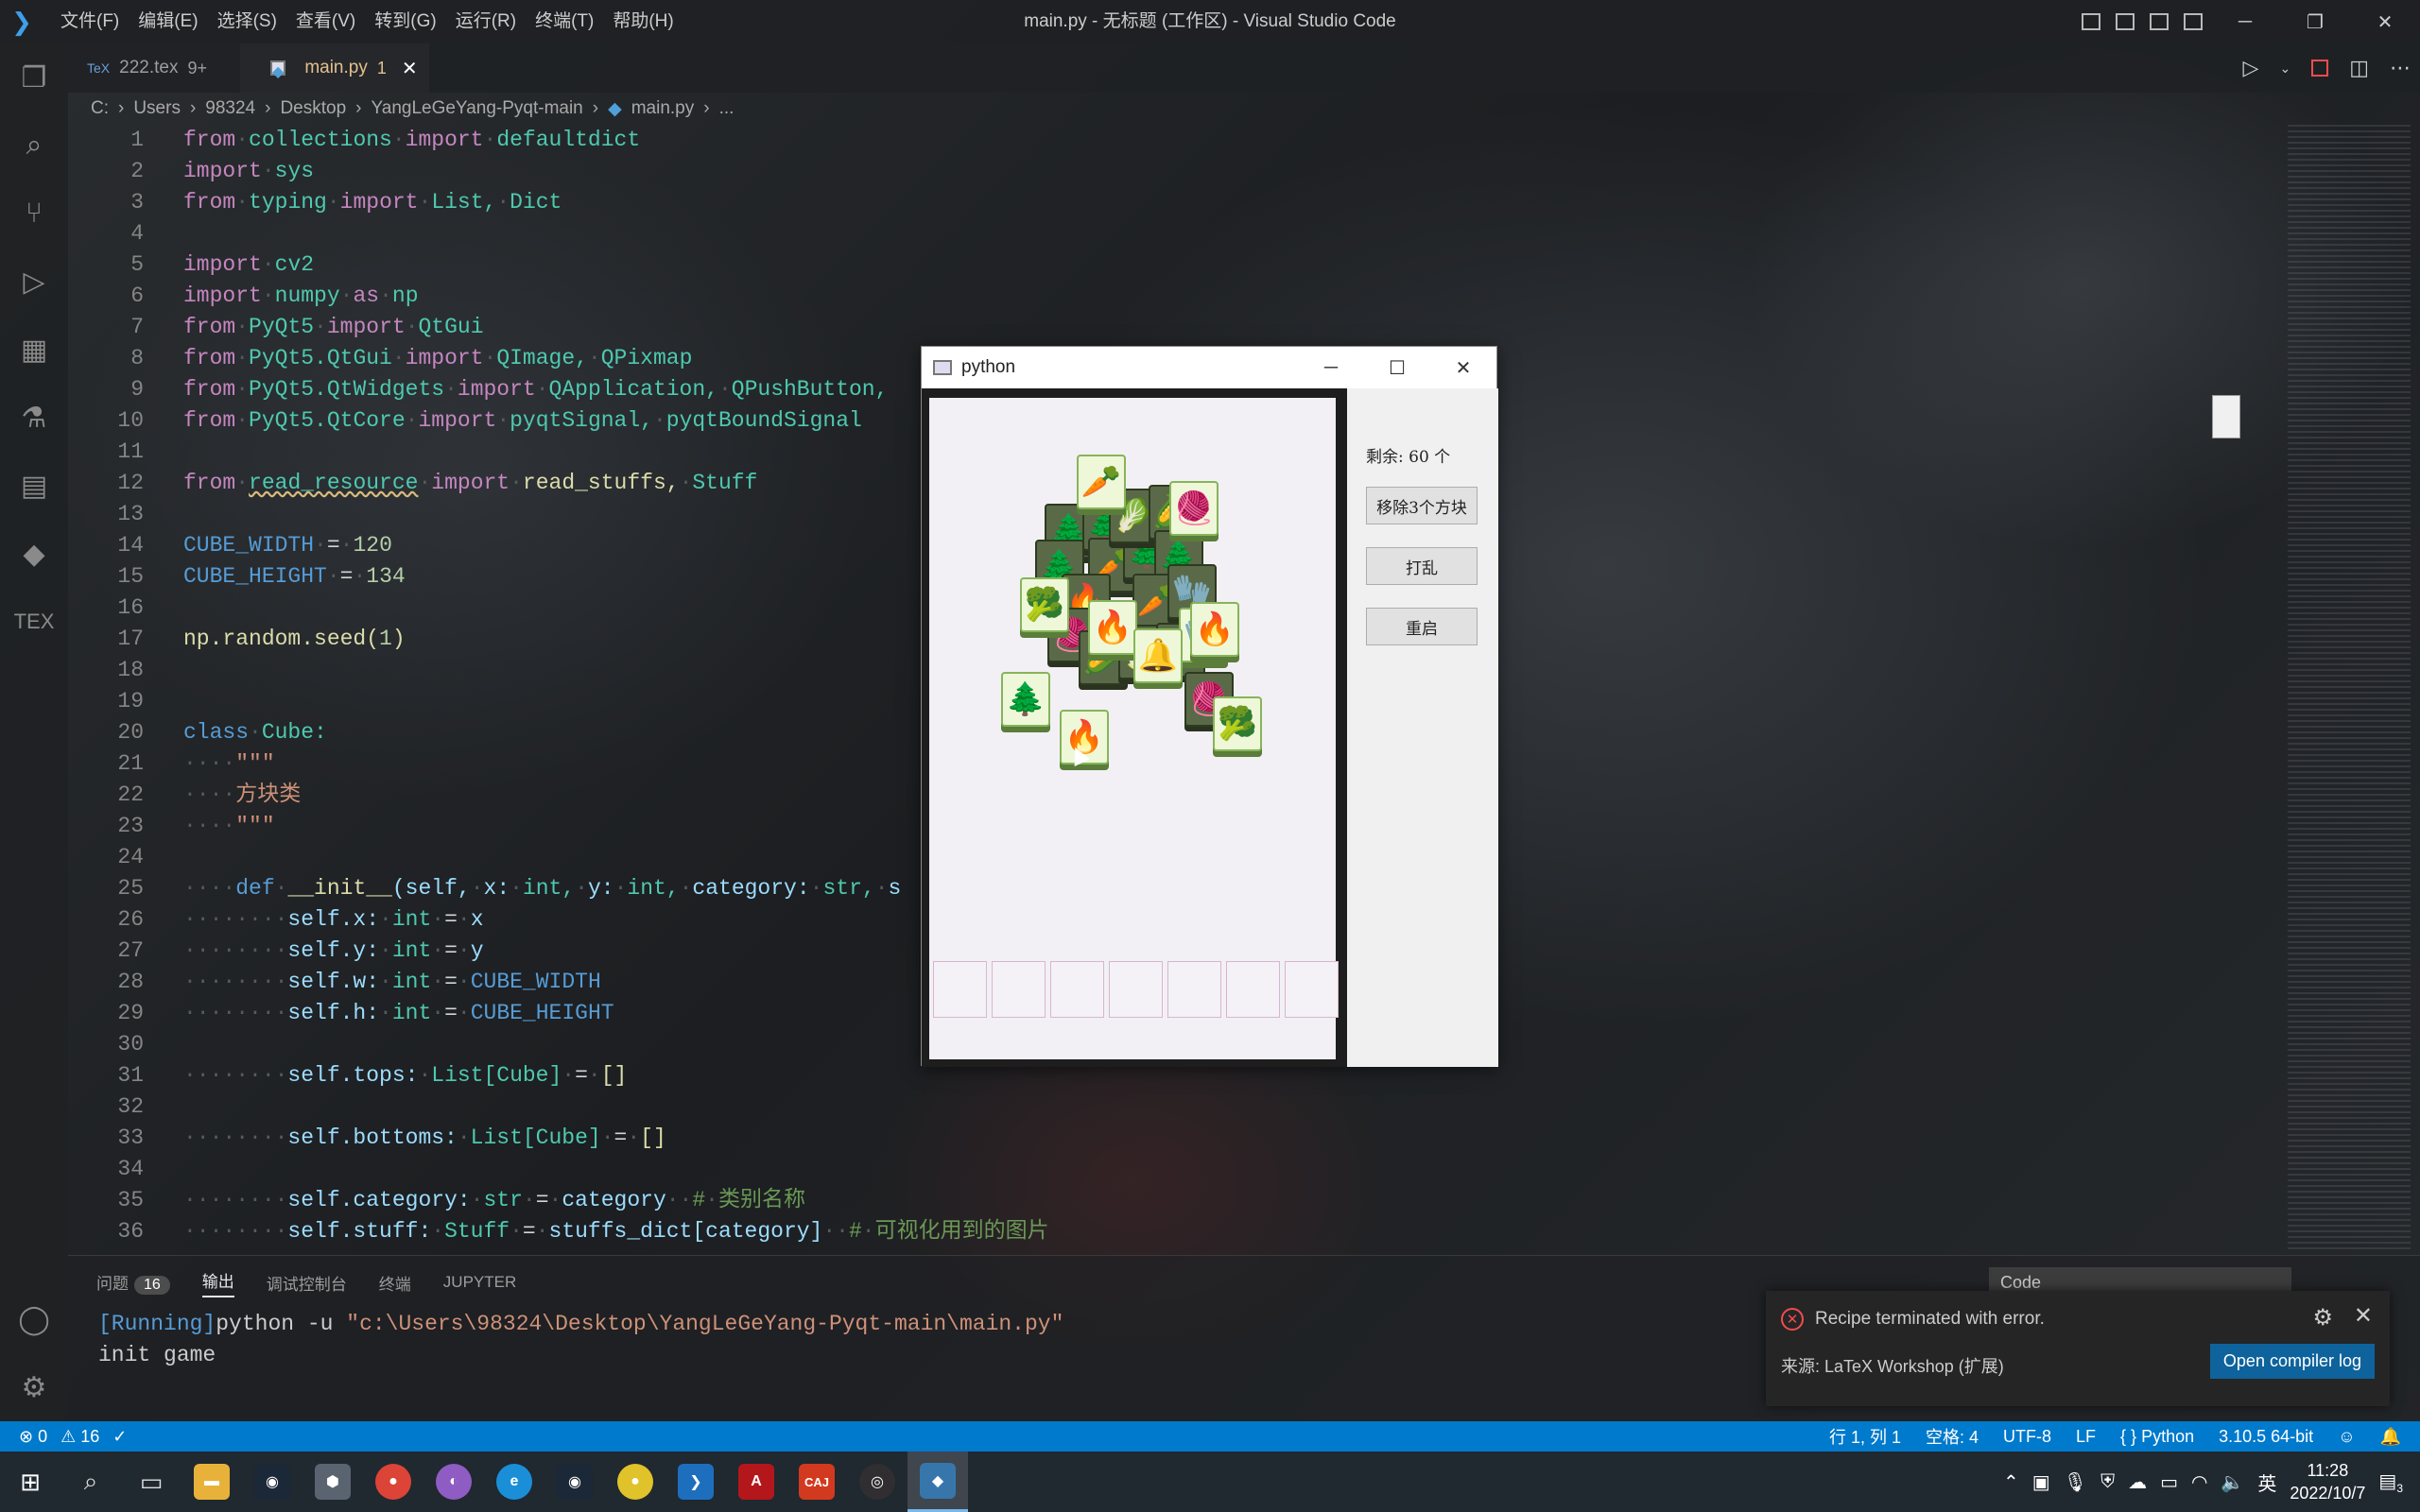  I want to click on toggle-panel-icon, so click(2125, 21).